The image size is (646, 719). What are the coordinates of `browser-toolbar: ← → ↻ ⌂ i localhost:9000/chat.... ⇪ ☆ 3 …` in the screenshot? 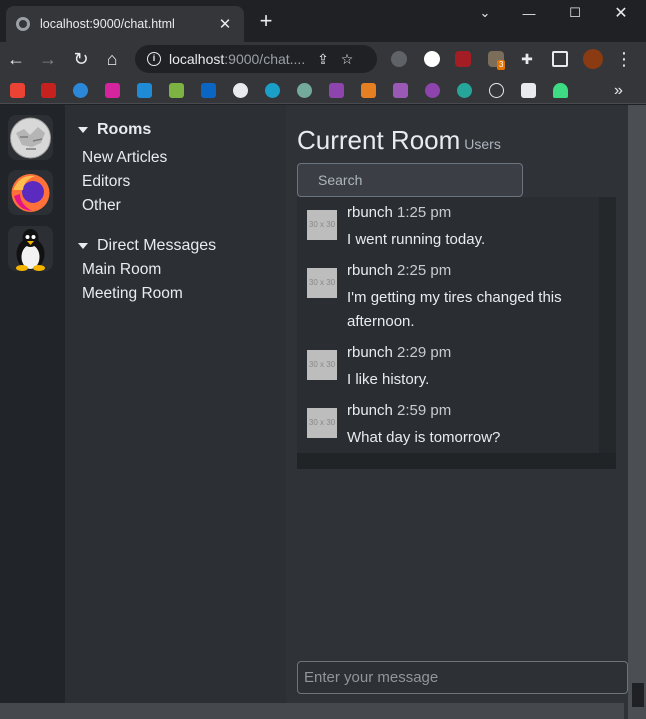 It's located at (323, 59).